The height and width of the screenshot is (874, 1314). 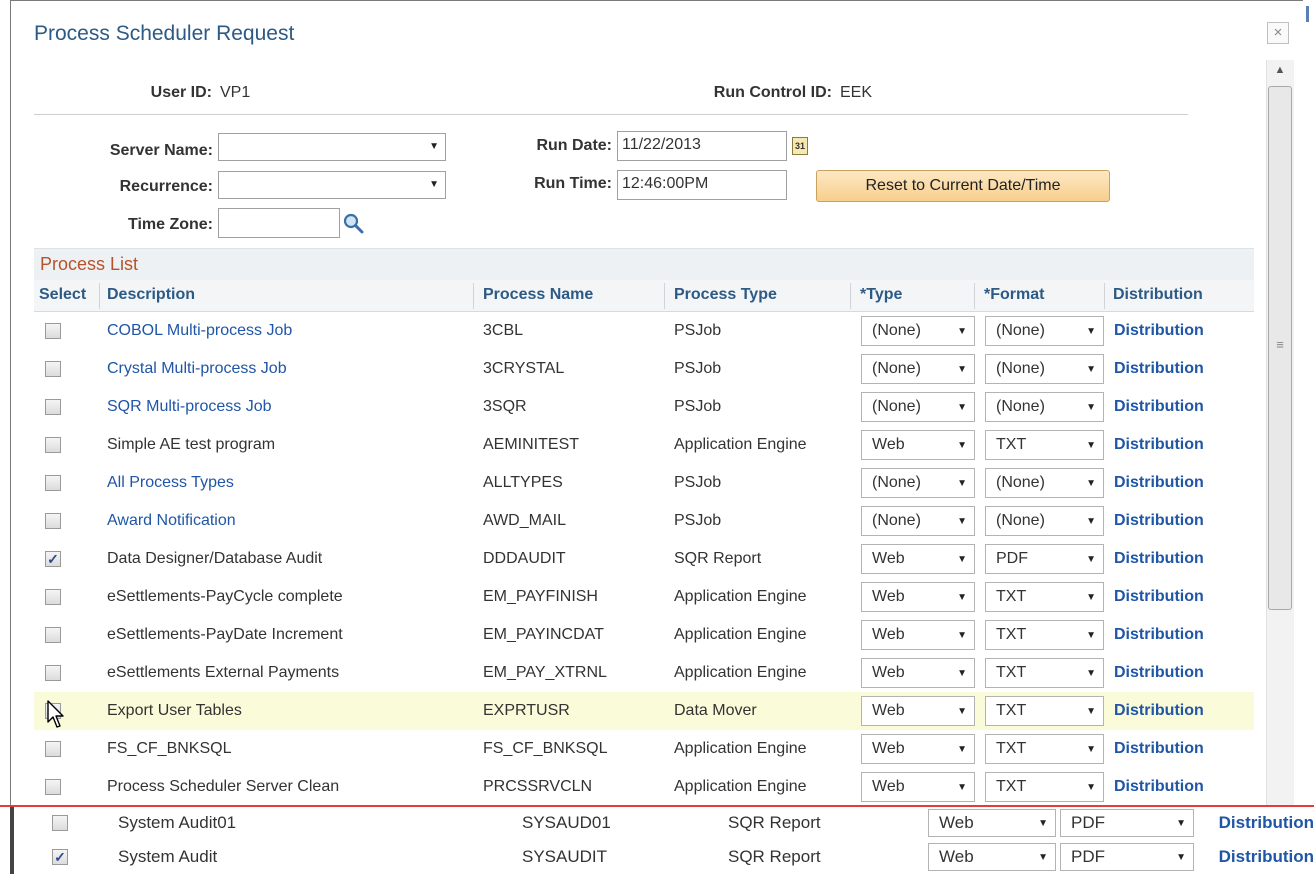 I want to click on process-name: SYSAUD01, so click(x=566, y=822).